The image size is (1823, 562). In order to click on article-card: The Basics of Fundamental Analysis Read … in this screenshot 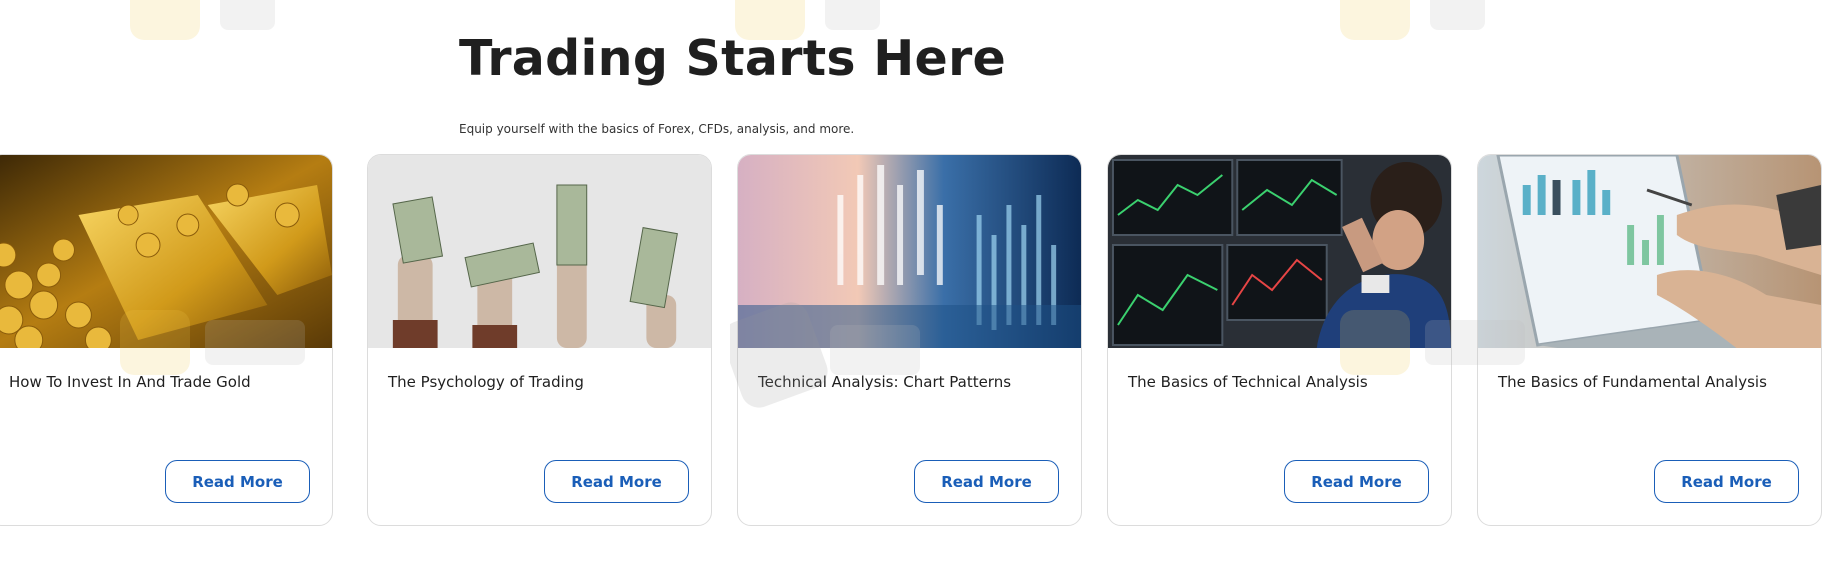, I will do `click(1649, 340)`.